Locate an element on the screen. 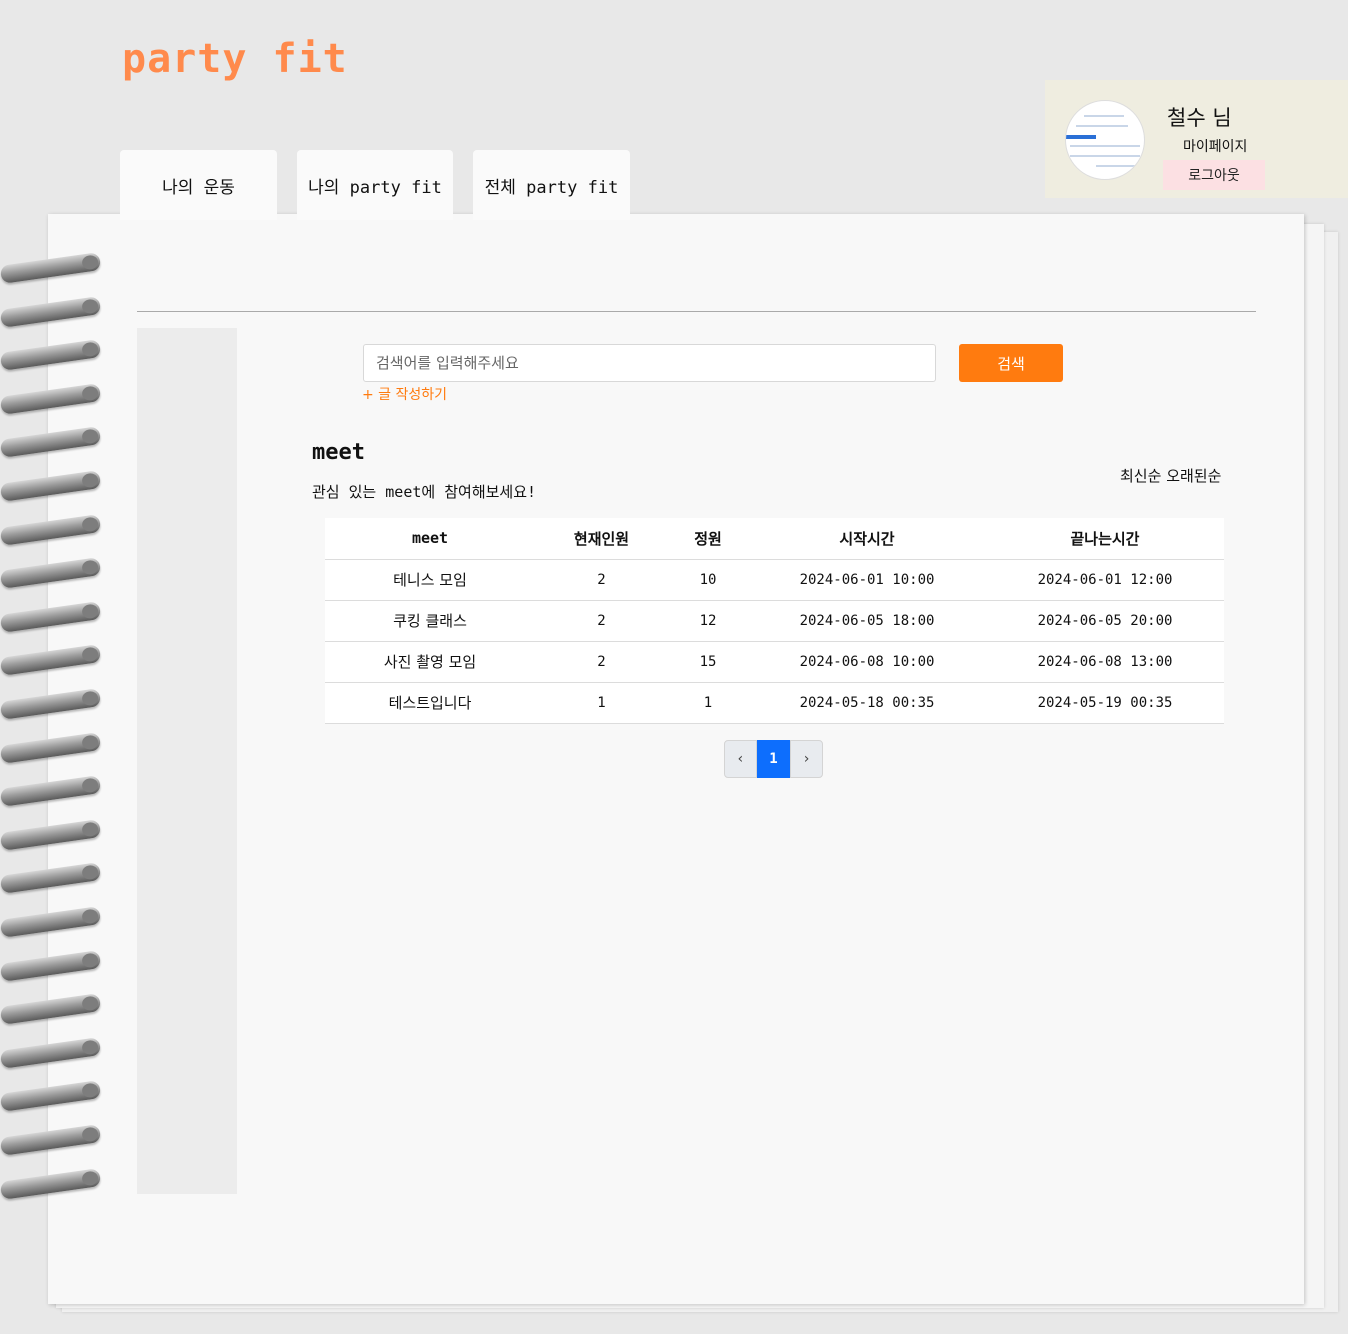 This screenshot has width=1348, height=1334. sort-newest: 최신순 is located at coordinates (1140, 476).